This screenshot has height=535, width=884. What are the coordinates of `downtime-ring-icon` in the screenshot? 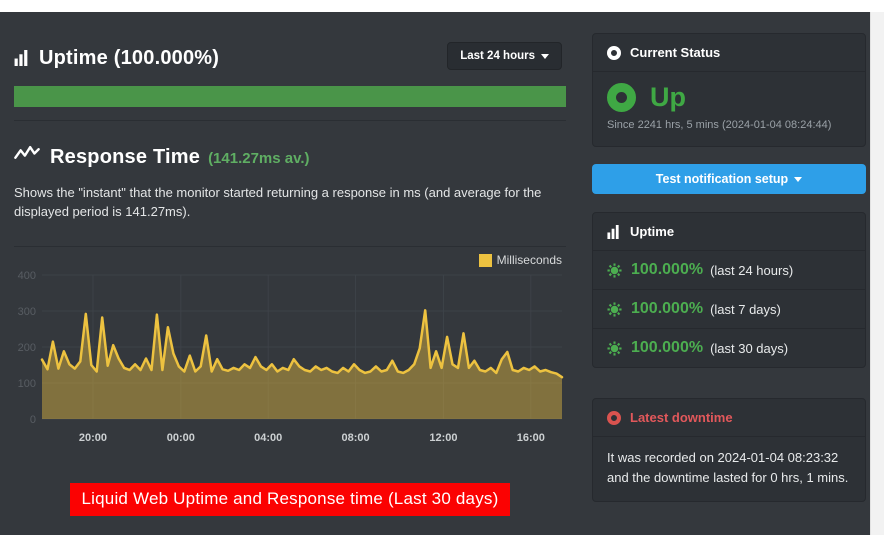 It's located at (614, 417).